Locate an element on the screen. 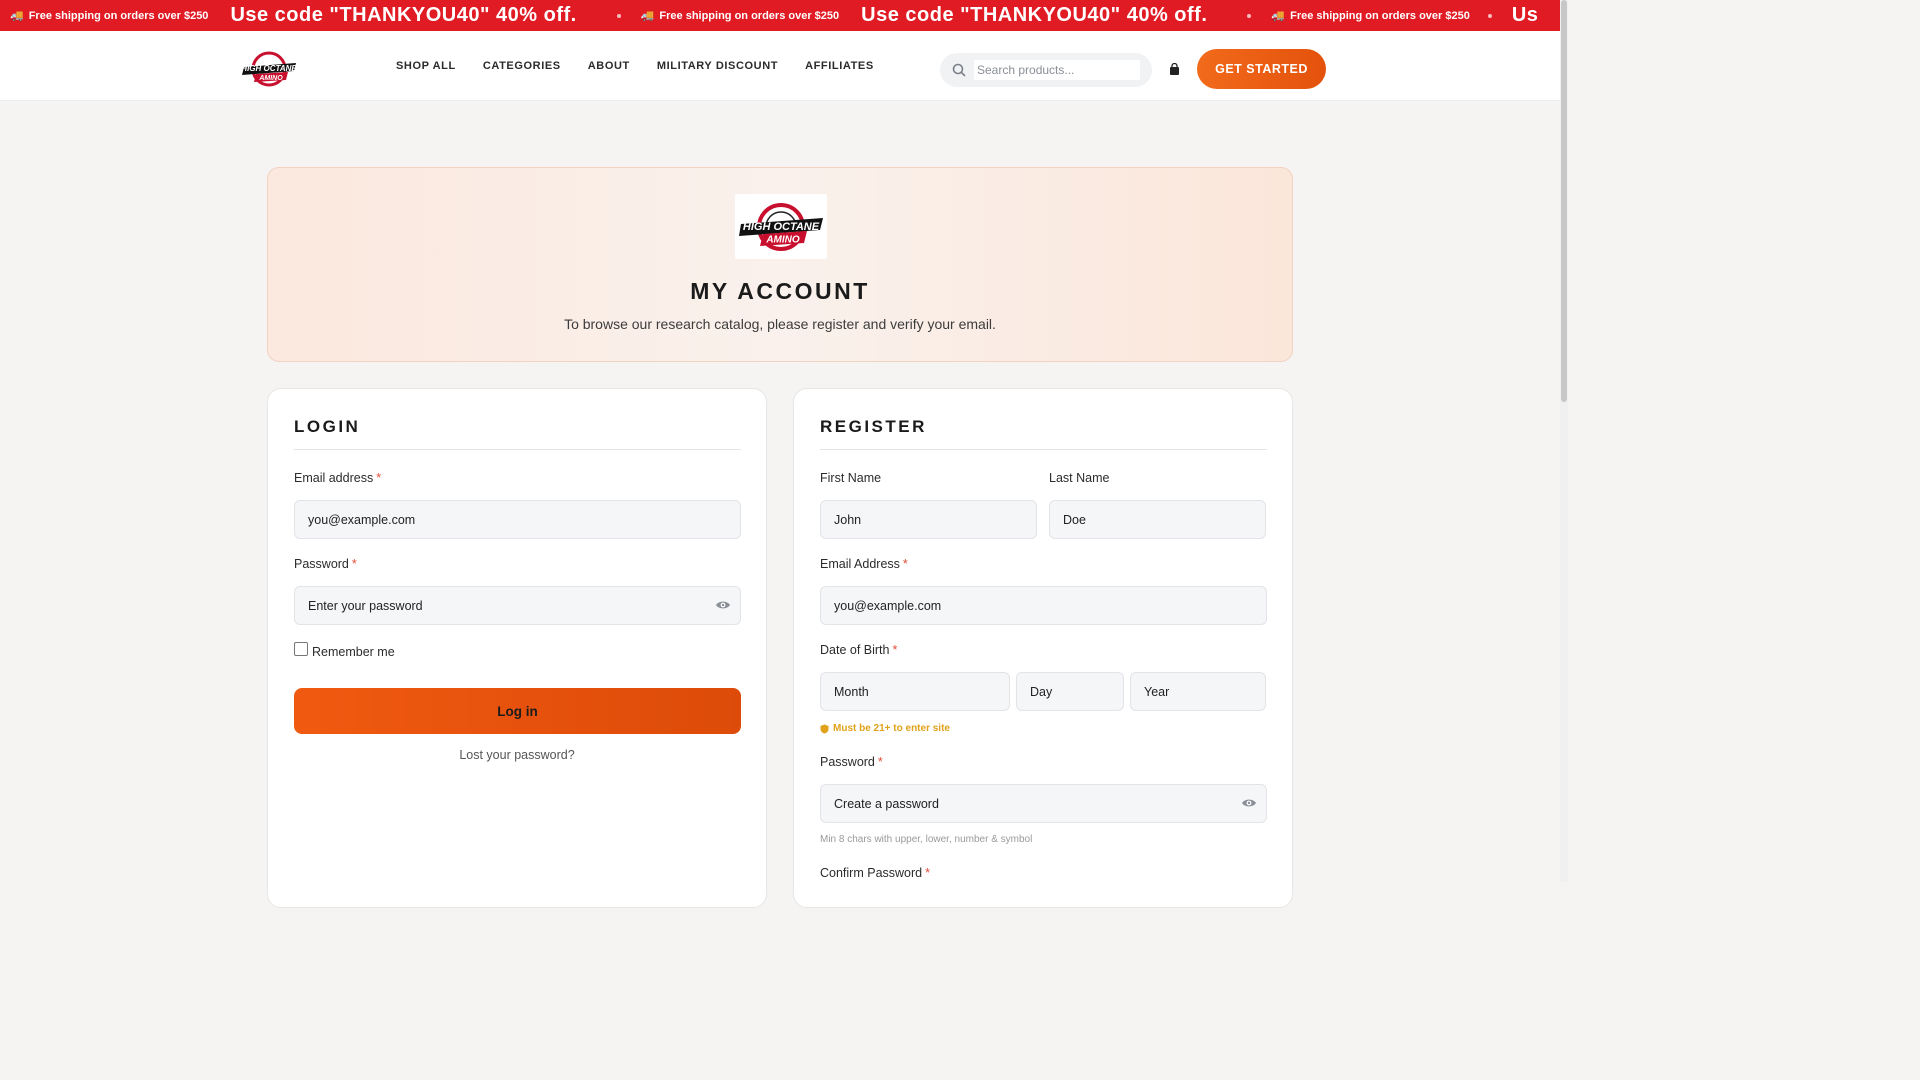  nav-affiliates: AFFILIATES is located at coordinates (839, 66).